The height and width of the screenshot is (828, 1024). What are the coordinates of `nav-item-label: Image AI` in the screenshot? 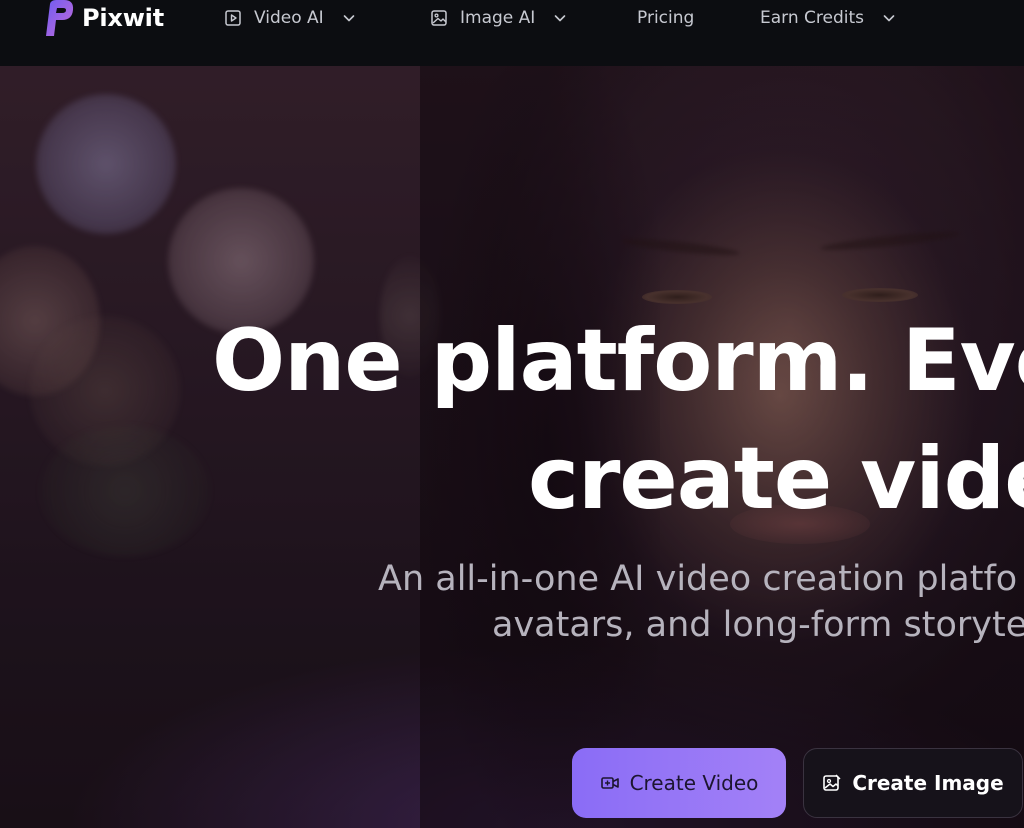 It's located at (498, 18).